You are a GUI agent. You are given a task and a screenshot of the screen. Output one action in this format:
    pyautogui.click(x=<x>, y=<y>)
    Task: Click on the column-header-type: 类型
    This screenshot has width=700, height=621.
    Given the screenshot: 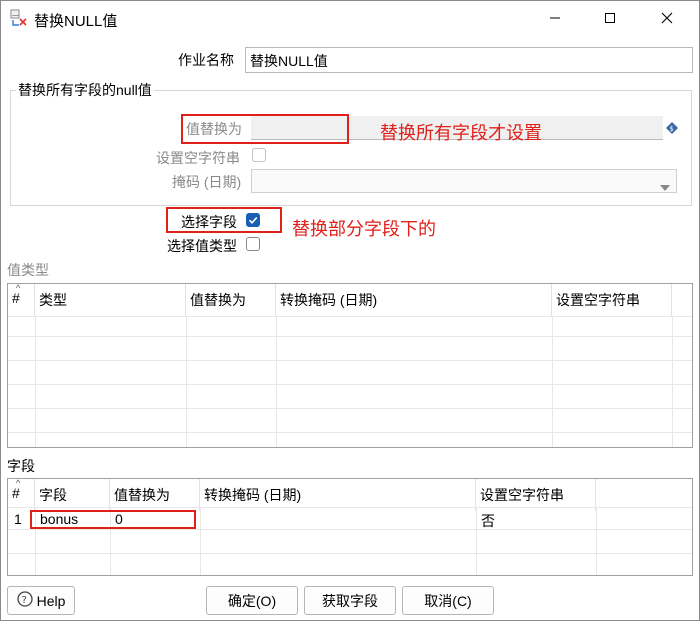 What is the action you would take?
    pyautogui.click(x=110, y=300)
    